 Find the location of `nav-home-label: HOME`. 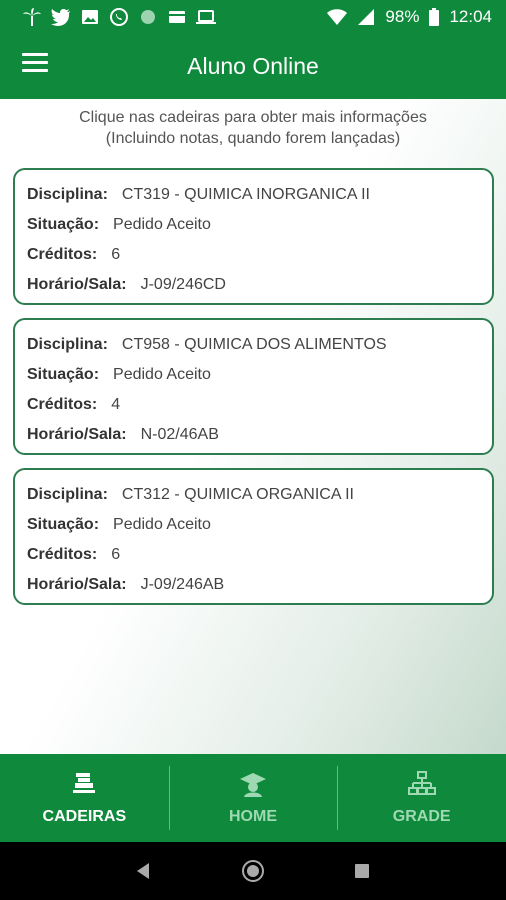

nav-home-label: HOME is located at coordinates (253, 816).